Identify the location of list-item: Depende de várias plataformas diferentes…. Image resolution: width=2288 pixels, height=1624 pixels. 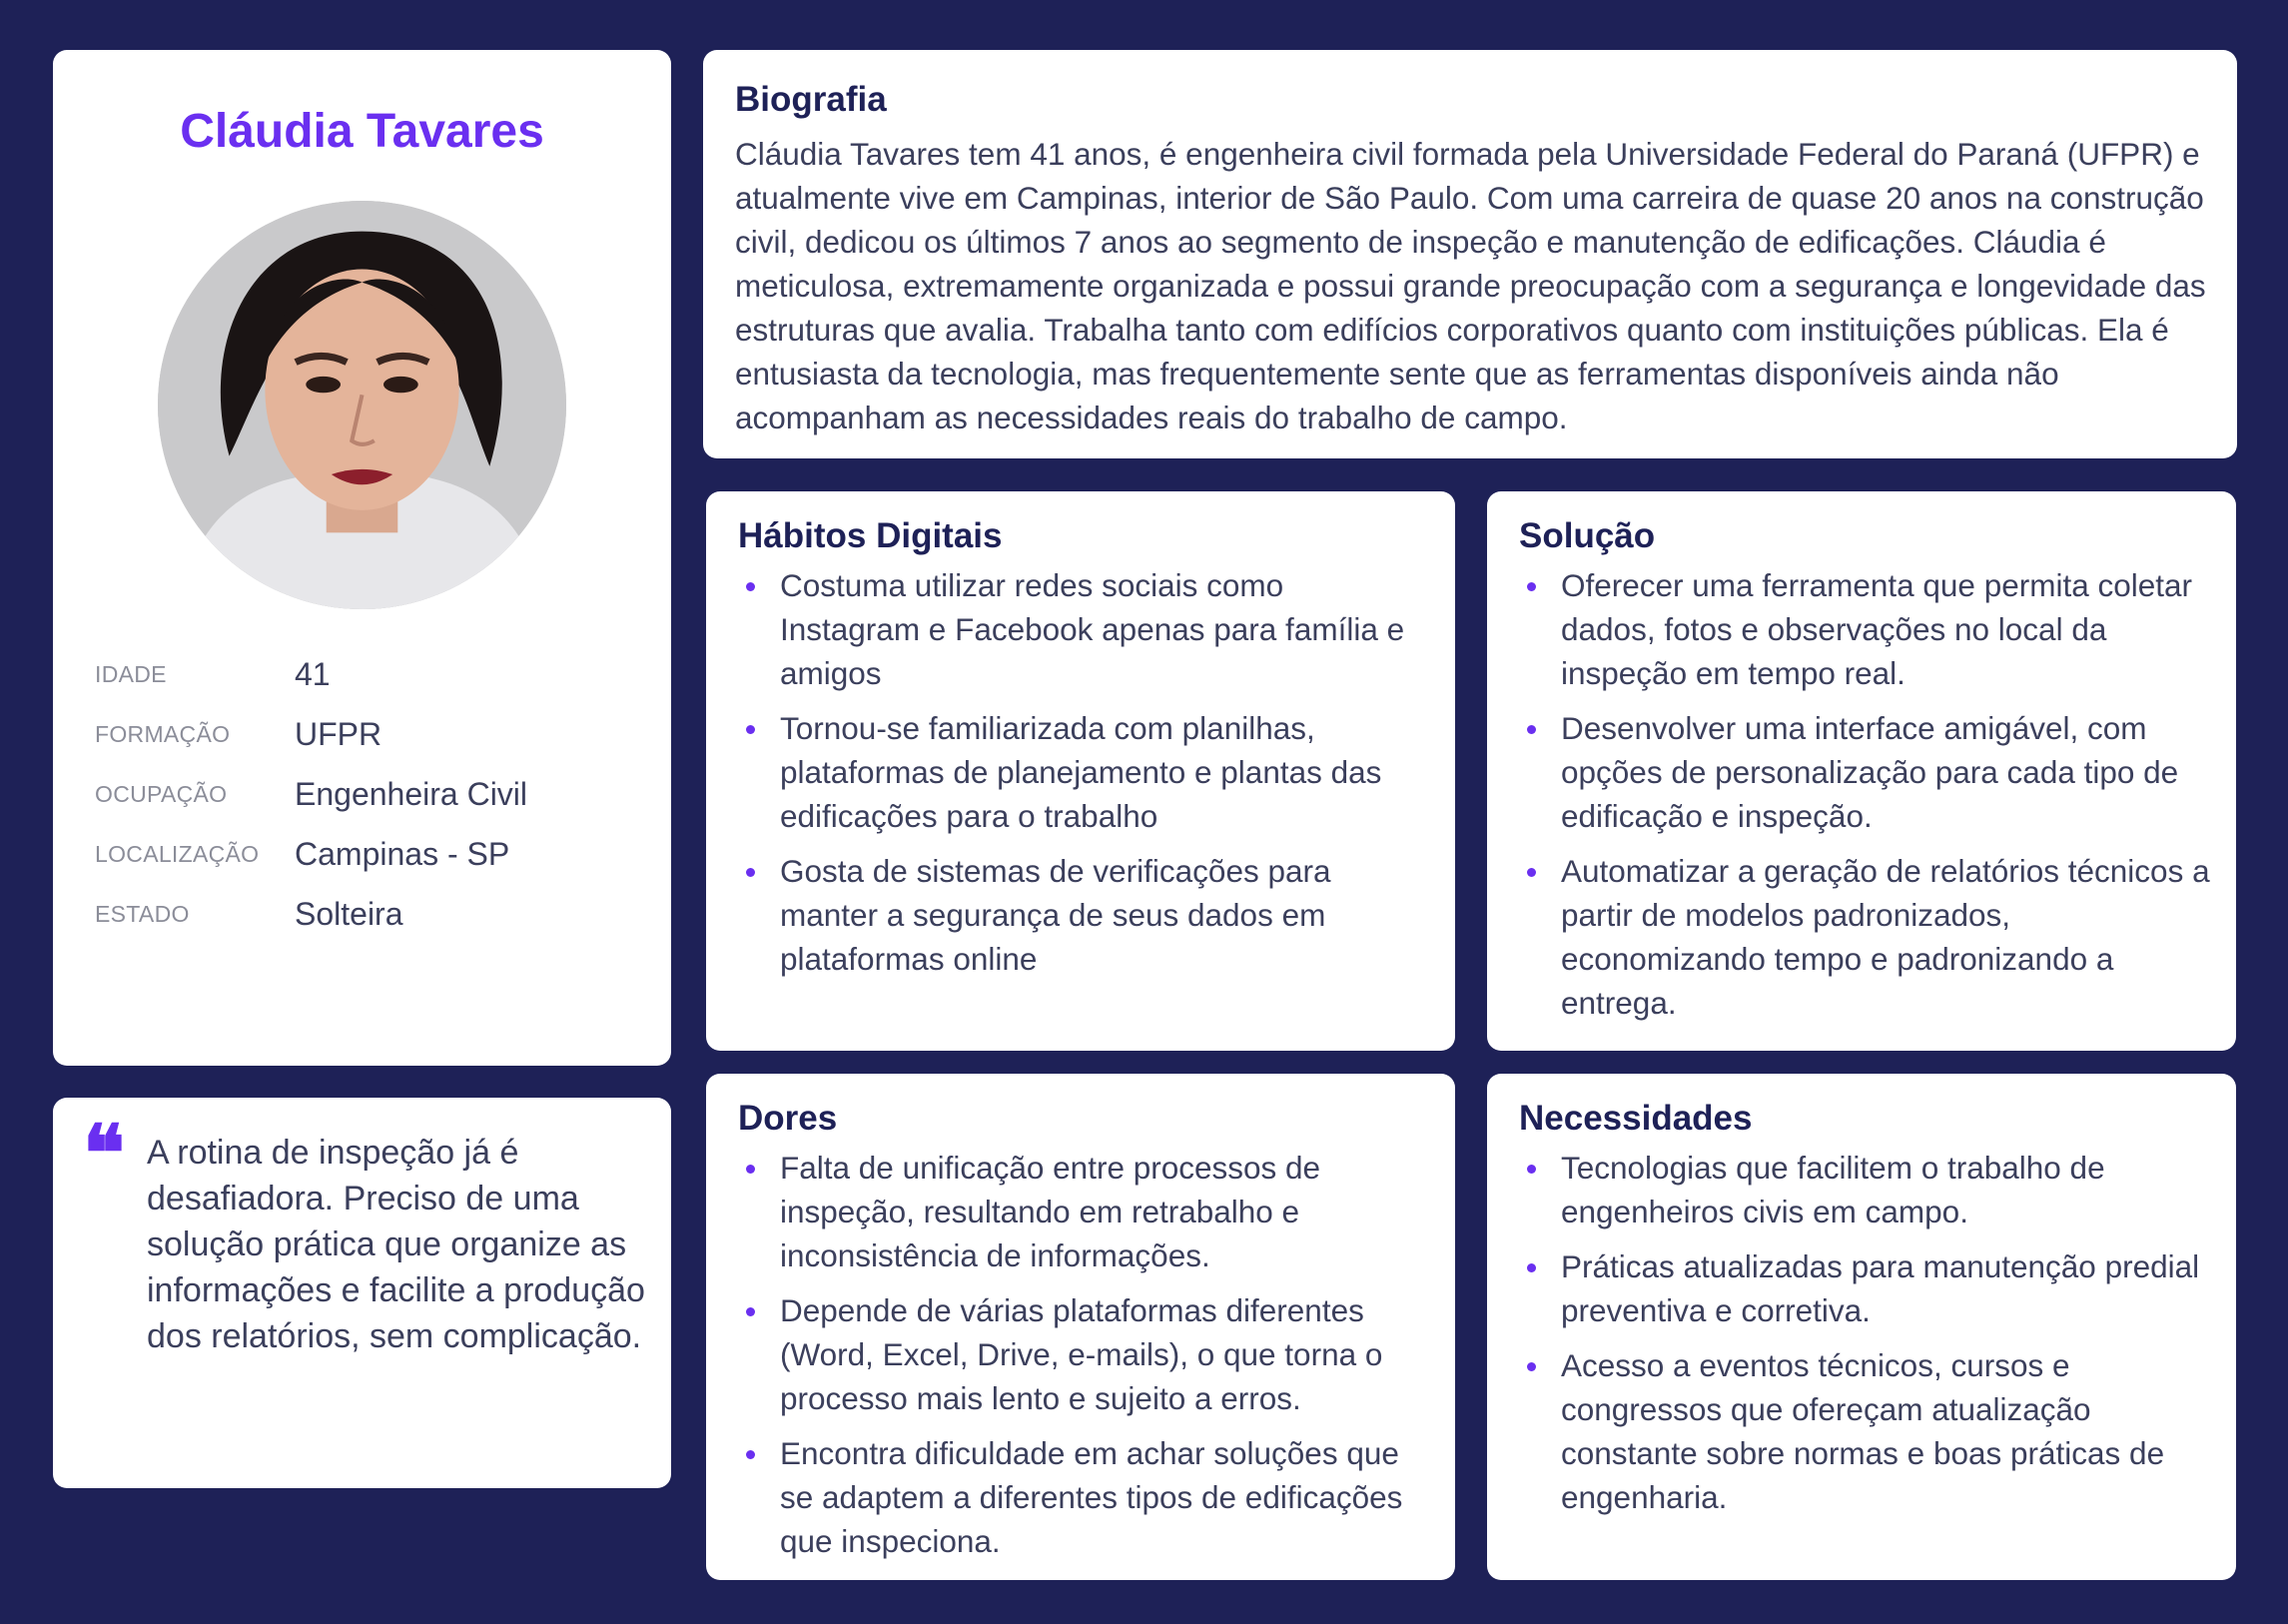
(1083, 1354).